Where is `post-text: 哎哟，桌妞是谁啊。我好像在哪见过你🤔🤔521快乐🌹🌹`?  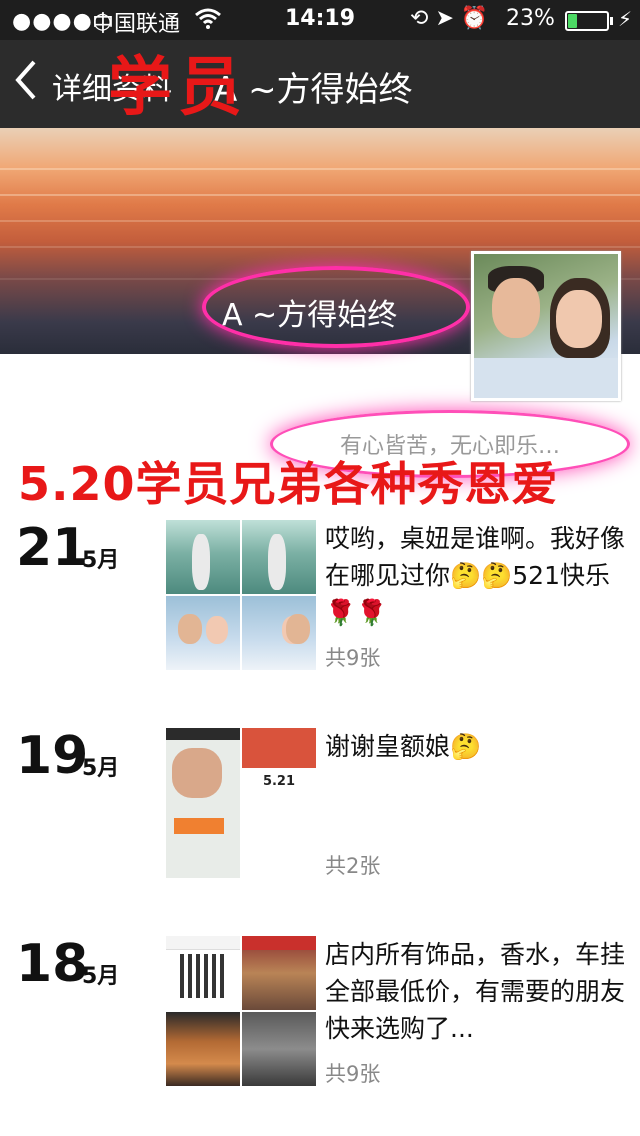
post-text: 哎哟，桌妞是谁啊。我好像在哪见过你🤔🤔521快乐🌹🌹 is located at coordinates (475, 575).